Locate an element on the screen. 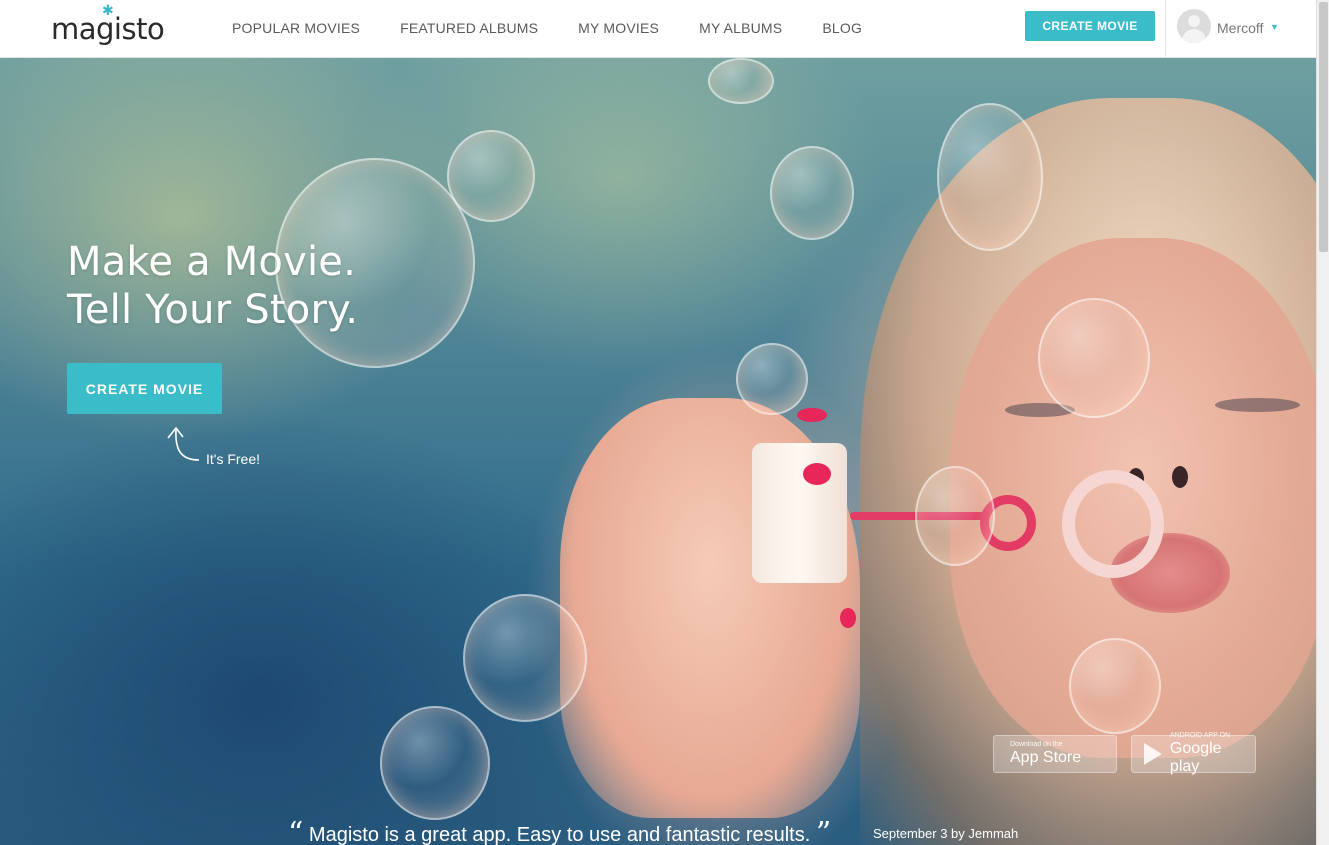 This screenshot has height=845, width=1329. open-quote-mark: “ is located at coordinates (296, 830).